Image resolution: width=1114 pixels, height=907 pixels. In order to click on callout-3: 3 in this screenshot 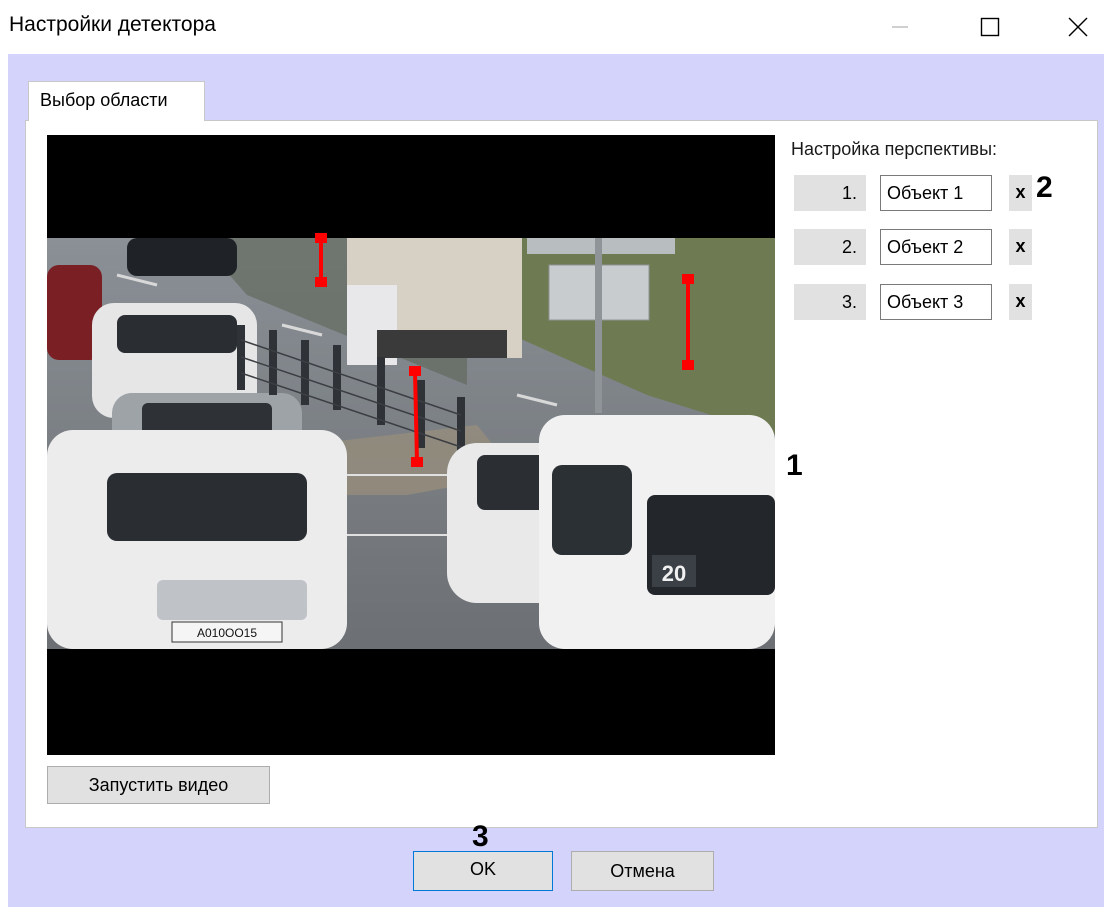, I will do `click(480, 836)`.